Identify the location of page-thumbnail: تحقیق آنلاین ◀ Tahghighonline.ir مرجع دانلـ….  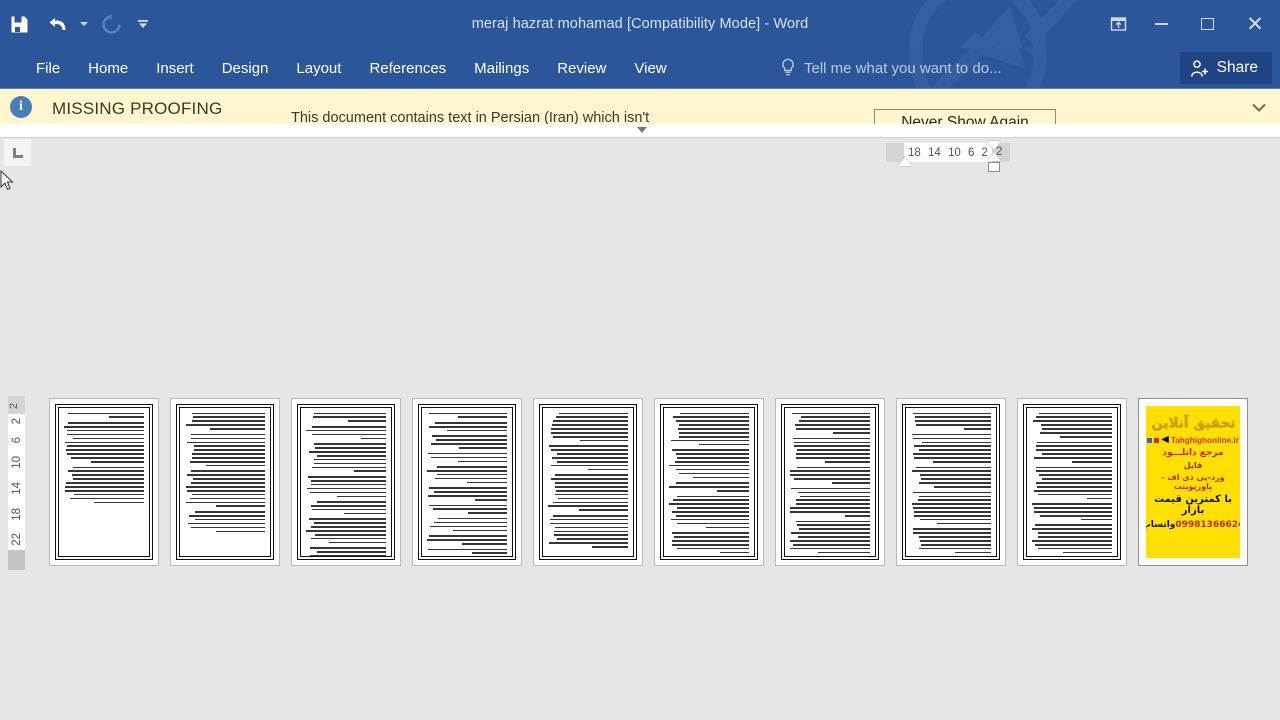
(1193, 482).